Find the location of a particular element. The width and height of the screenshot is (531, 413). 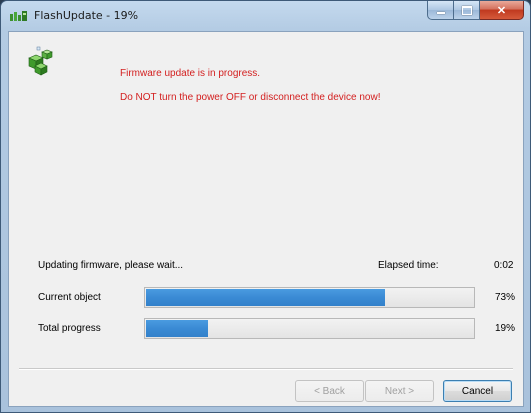

minimize-icon is located at coordinates (440, 13).